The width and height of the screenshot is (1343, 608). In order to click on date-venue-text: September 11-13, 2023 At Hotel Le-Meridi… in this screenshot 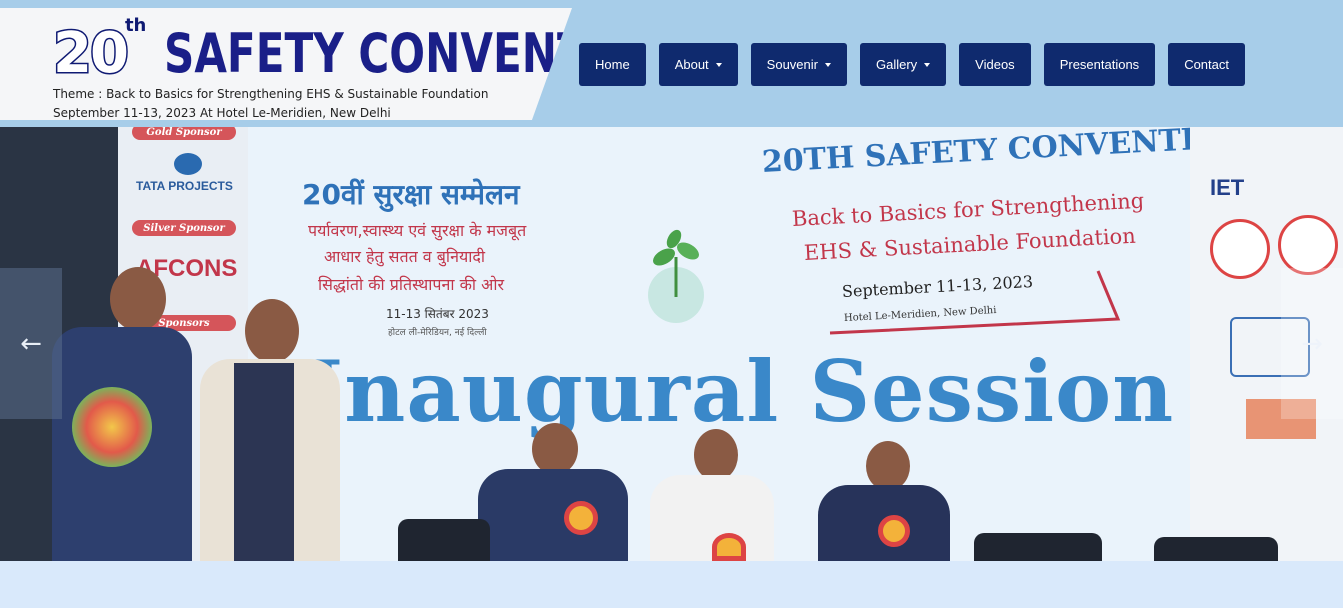, I will do `click(222, 113)`.